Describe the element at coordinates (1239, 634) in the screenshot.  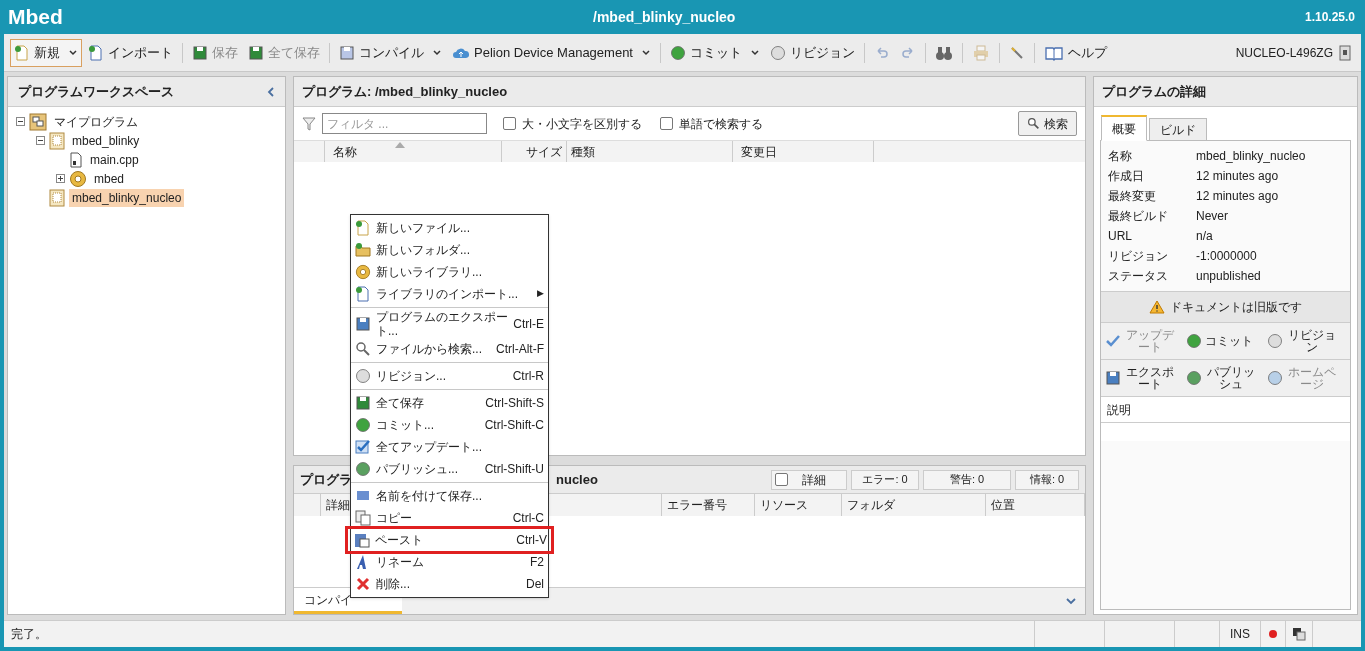
I see `insert-mode-indicator: INS` at that location.